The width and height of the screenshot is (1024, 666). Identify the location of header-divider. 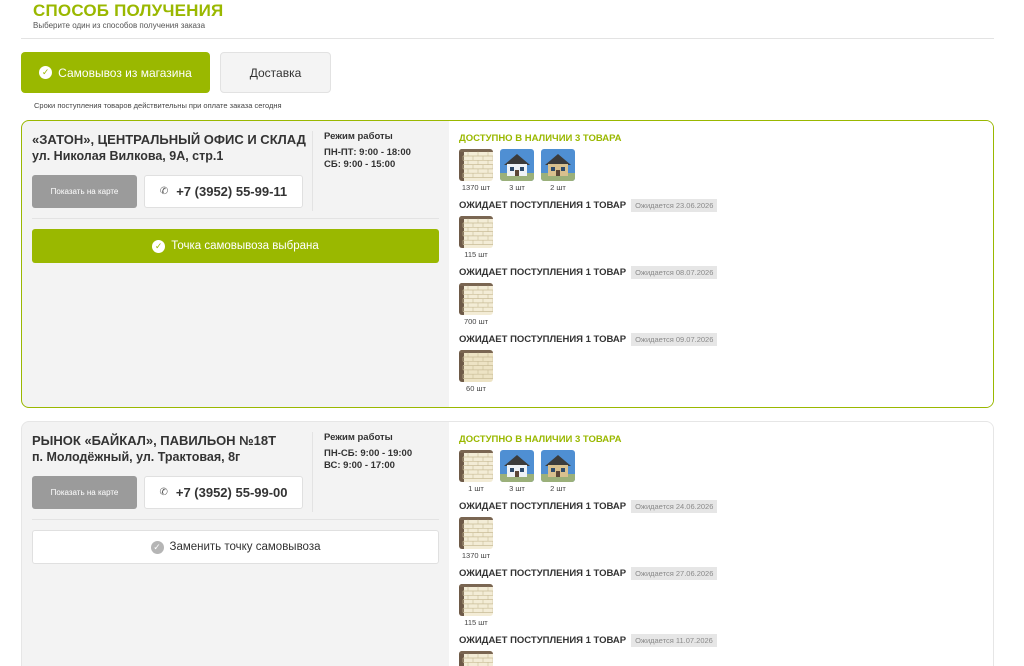
(507, 38).